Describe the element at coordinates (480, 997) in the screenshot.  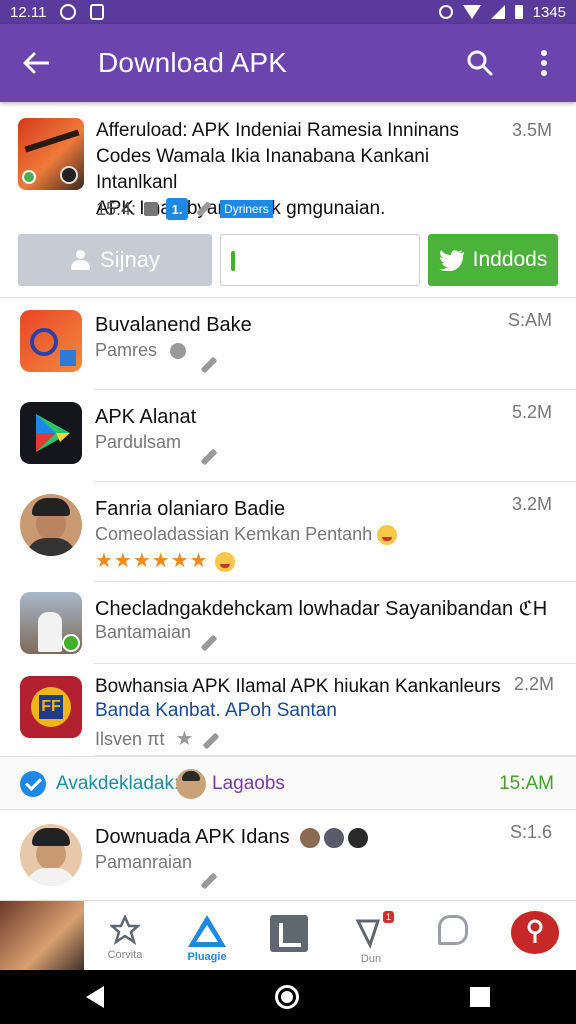
I see `system-recents-button` at that location.